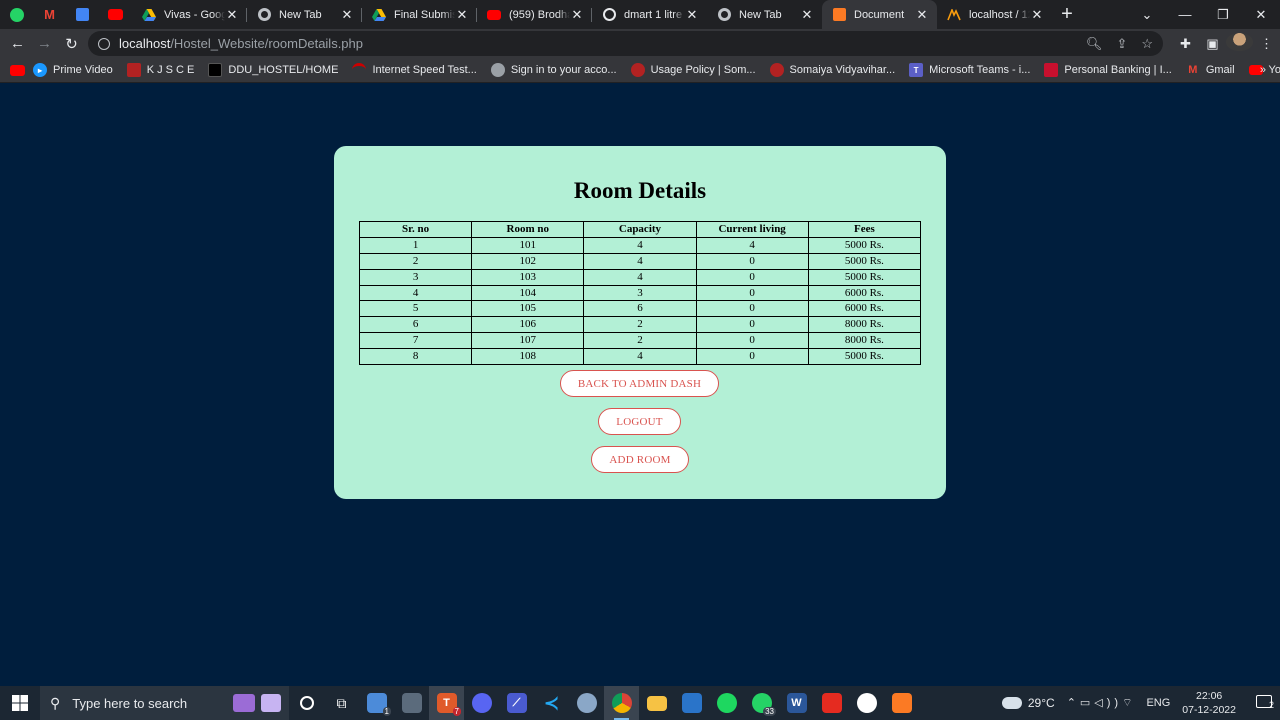  I want to click on installer-icon, so click(691, 703).